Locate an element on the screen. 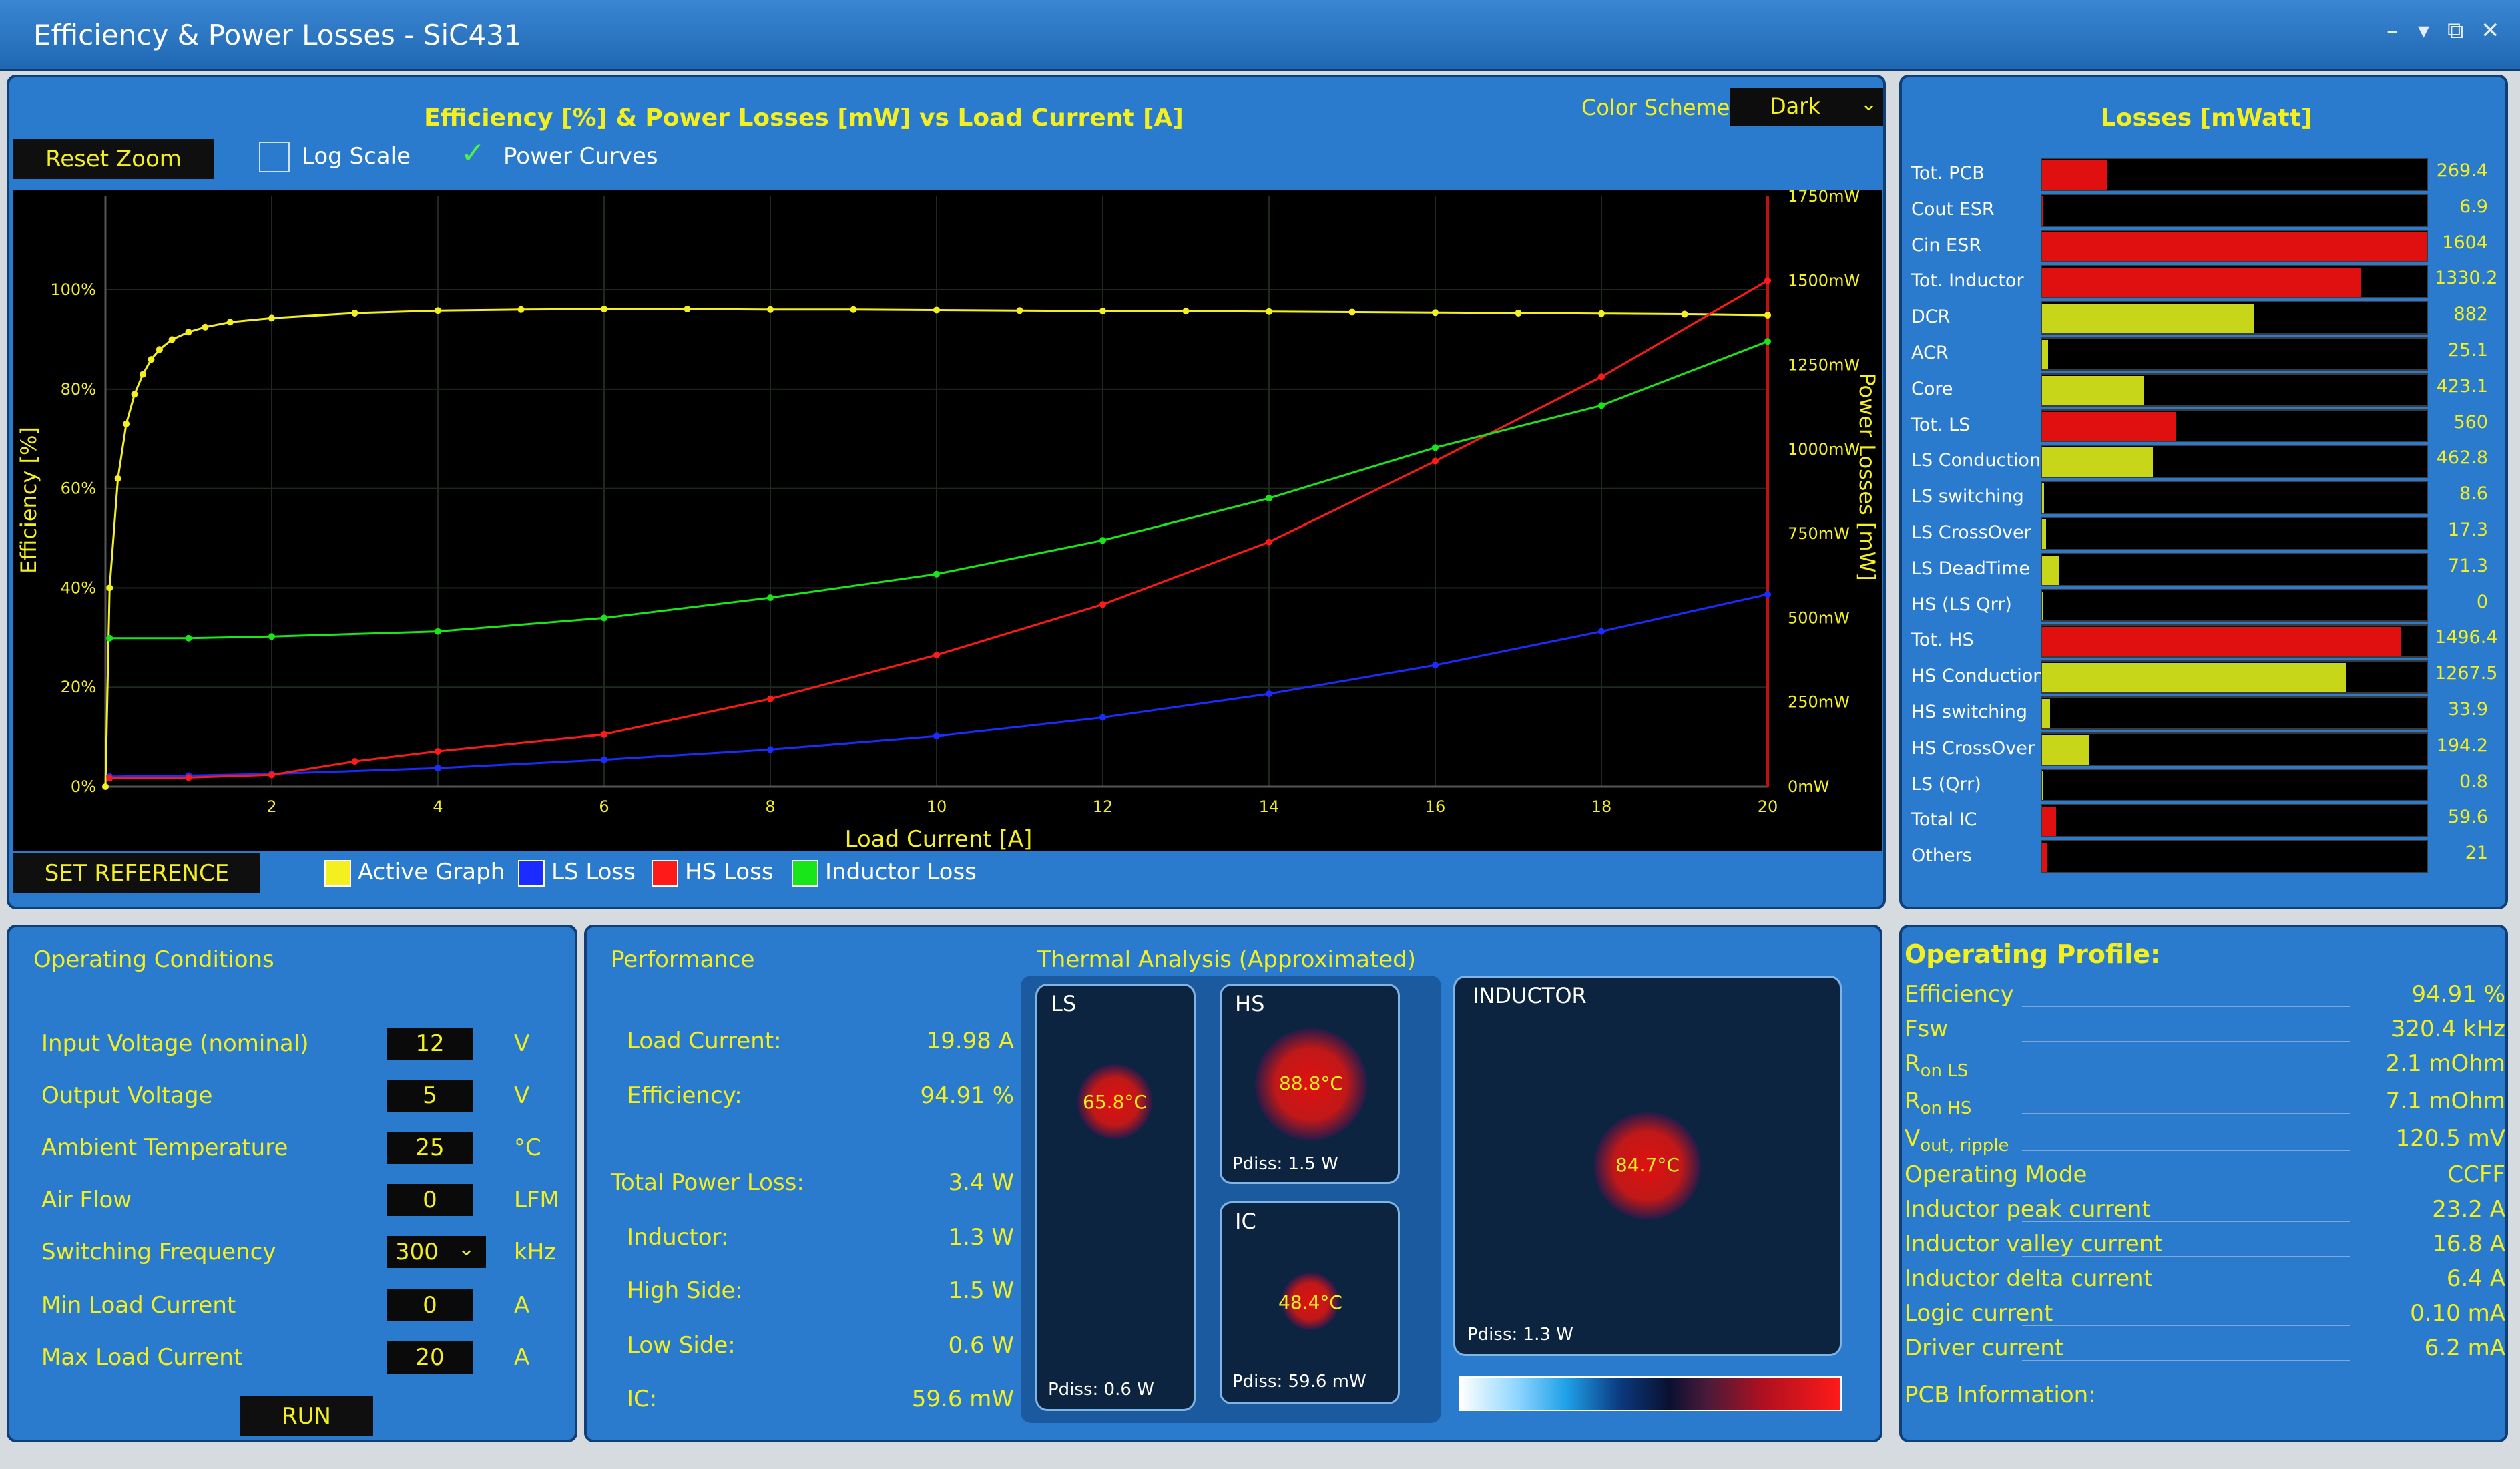 Image resolution: width=2520 pixels, height=1469 pixels. loss-row: LS Conduction 462.8 is located at coordinates (2206, 462).